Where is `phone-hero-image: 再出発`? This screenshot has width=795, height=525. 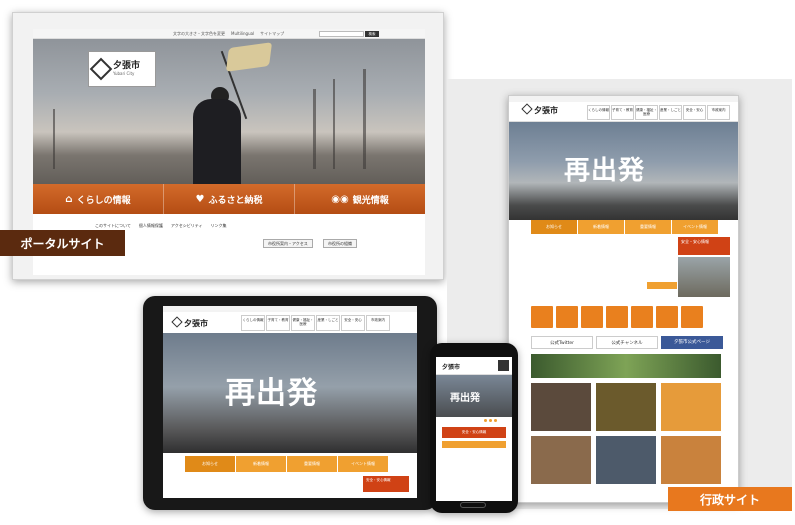
phone-hero-image: 再出発 is located at coordinates (474, 396).